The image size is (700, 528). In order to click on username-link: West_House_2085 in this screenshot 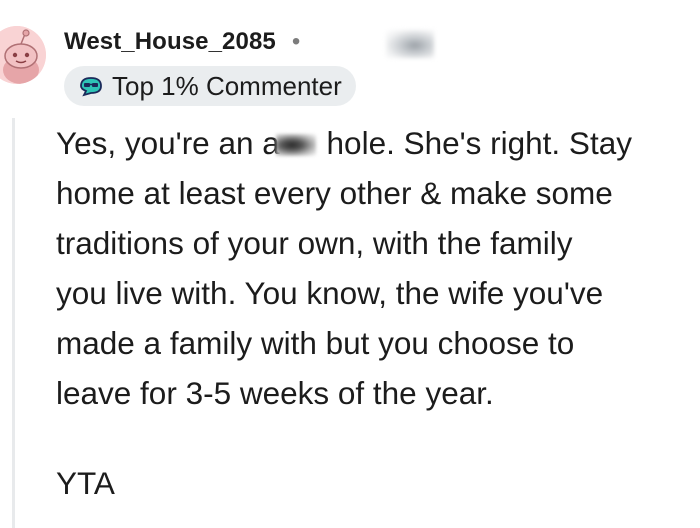, I will do `click(170, 42)`.